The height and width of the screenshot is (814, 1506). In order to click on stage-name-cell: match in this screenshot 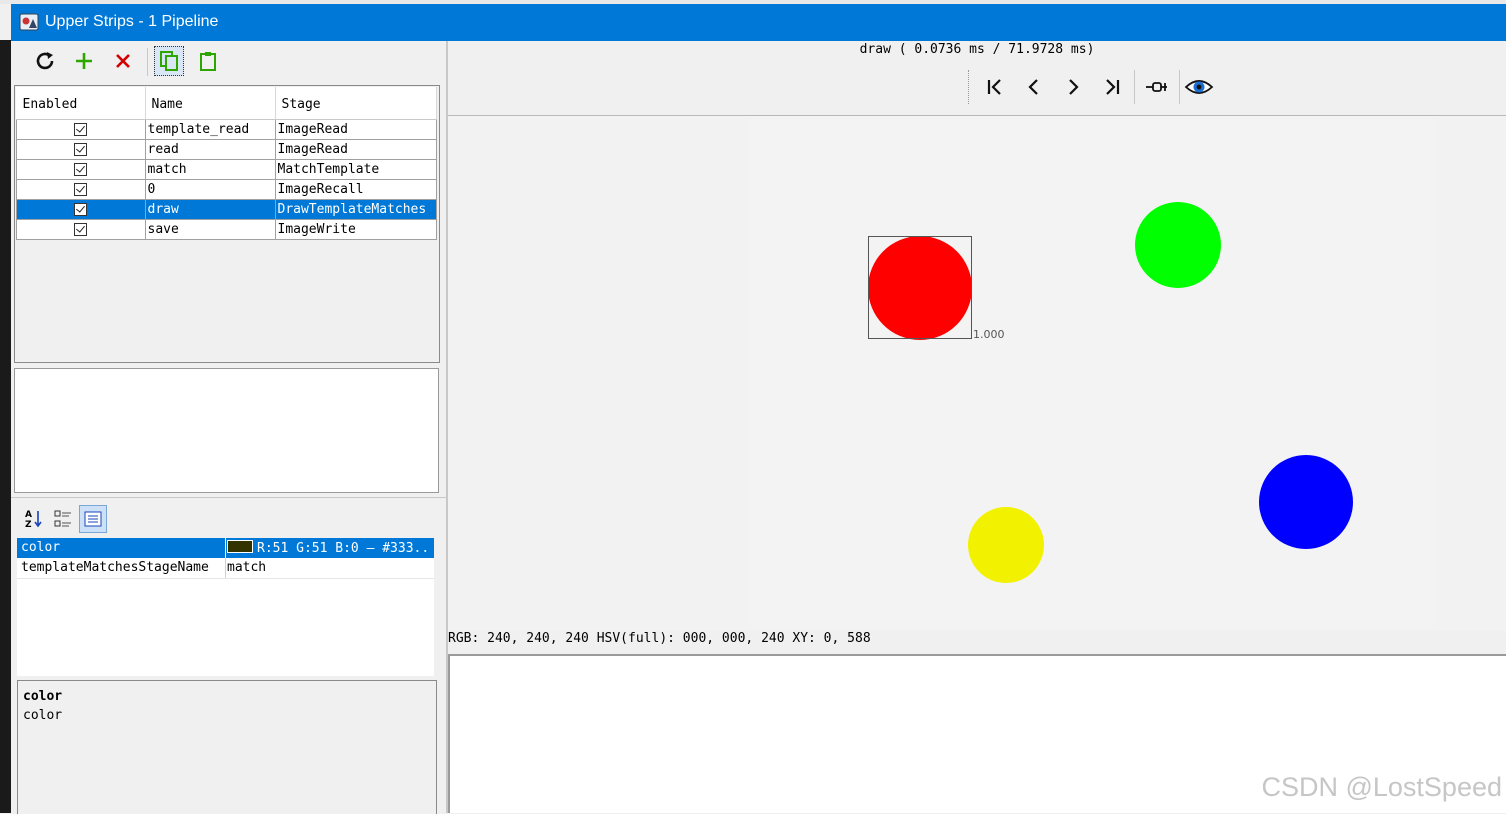, I will do `click(210, 169)`.